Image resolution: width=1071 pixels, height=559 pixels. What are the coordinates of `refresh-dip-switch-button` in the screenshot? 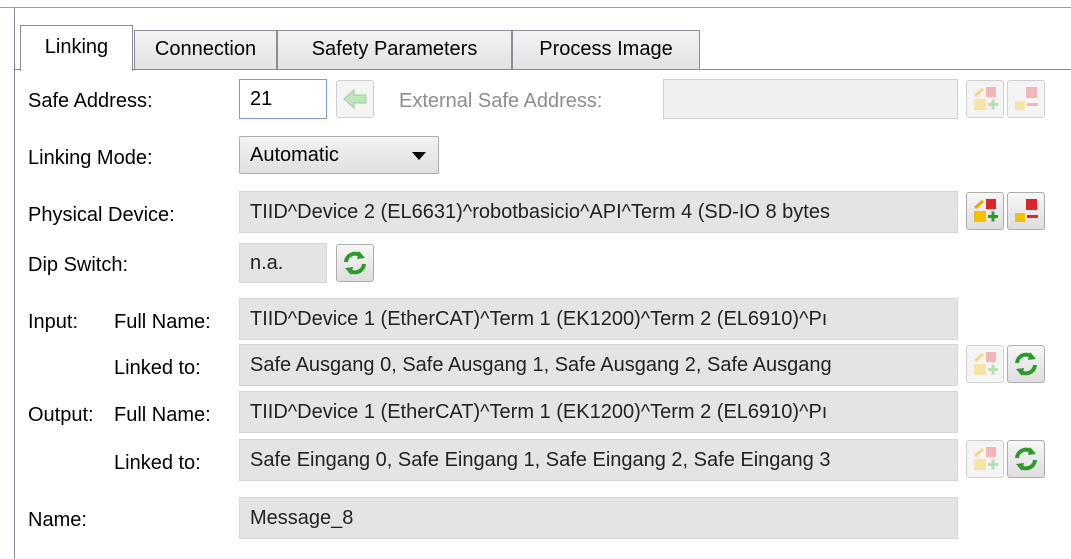 It's located at (355, 263).